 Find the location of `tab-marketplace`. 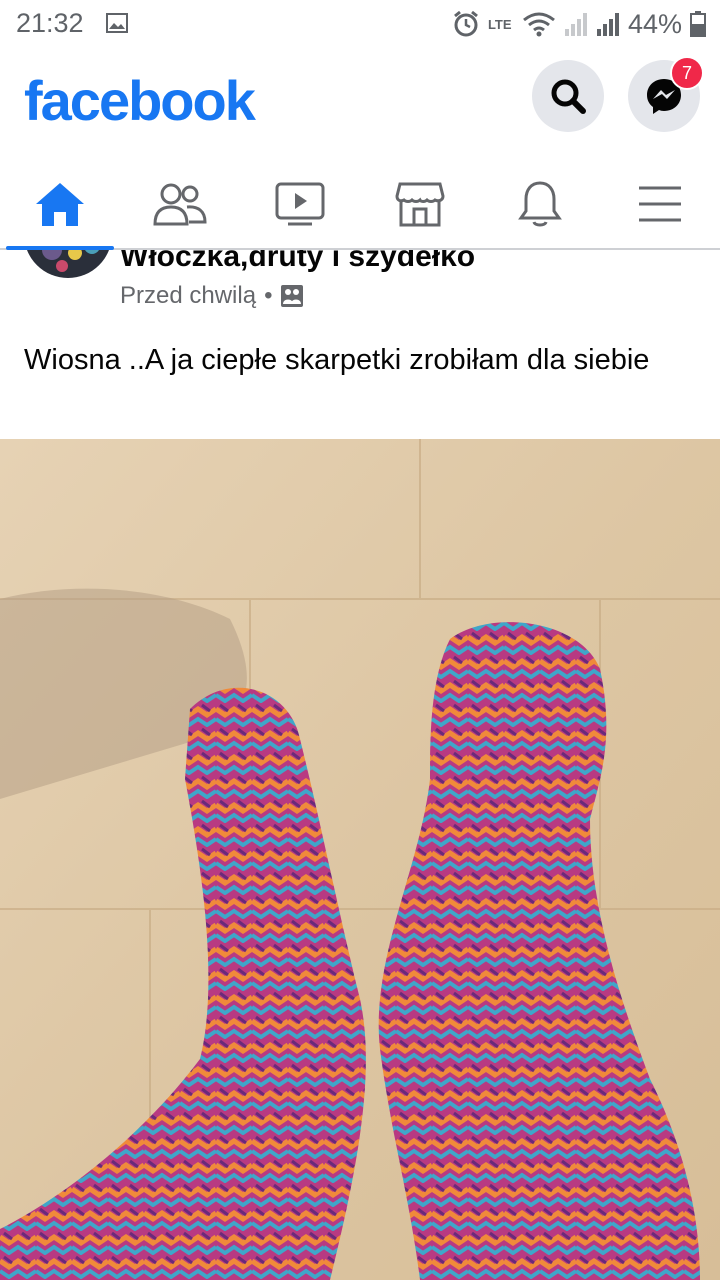

tab-marketplace is located at coordinates (420, 204).